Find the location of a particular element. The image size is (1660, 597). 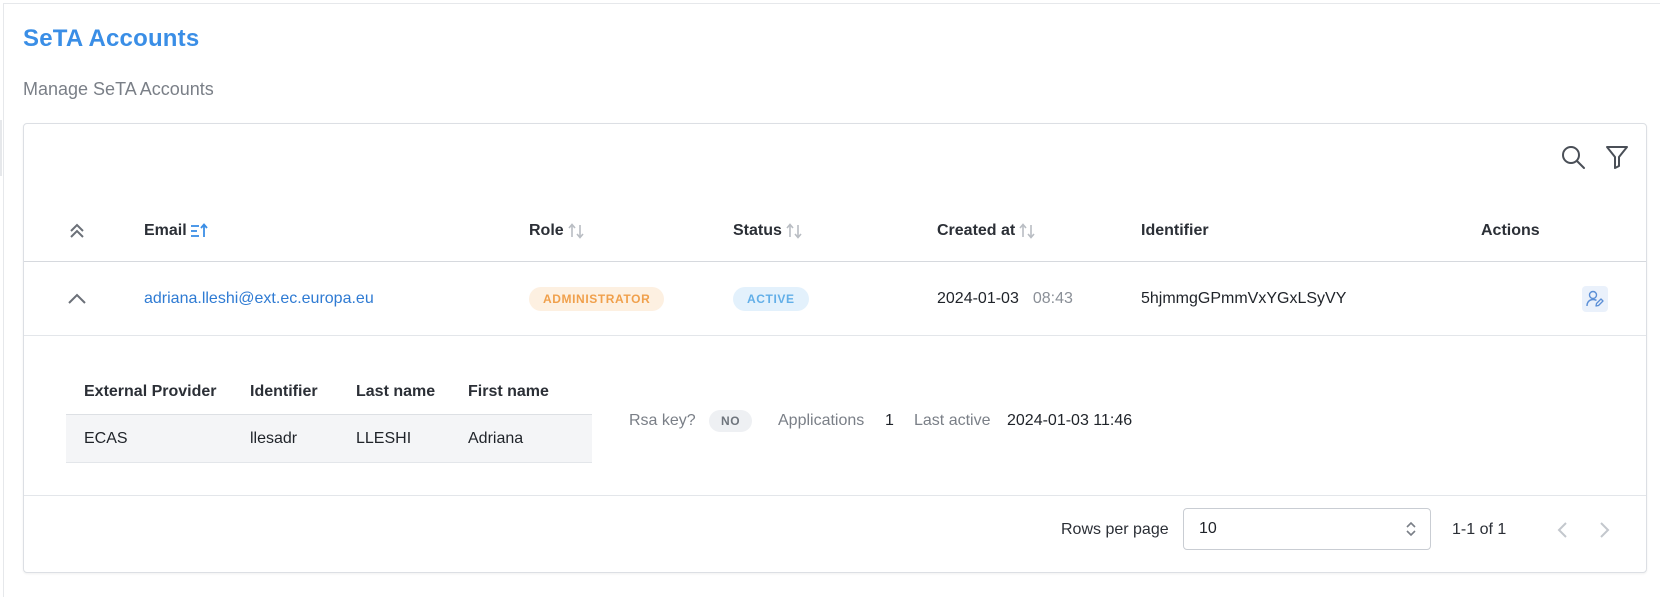

providers-column-provider: External Provider is located at coordinates (150, 391).